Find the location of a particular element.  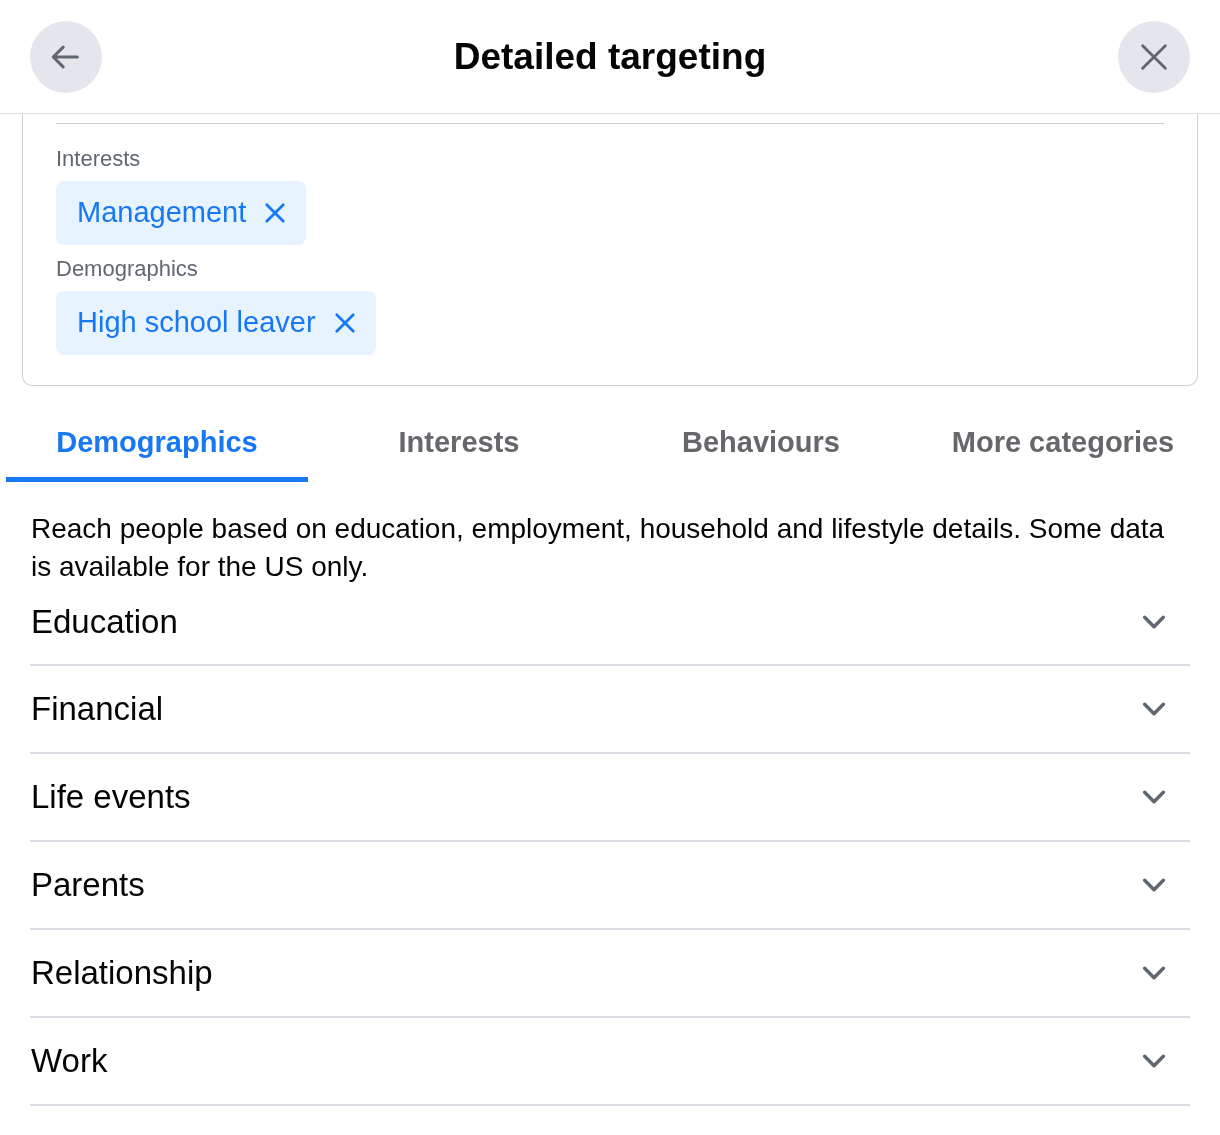

category-tab: Demographics is located at coordinates (157, 445).